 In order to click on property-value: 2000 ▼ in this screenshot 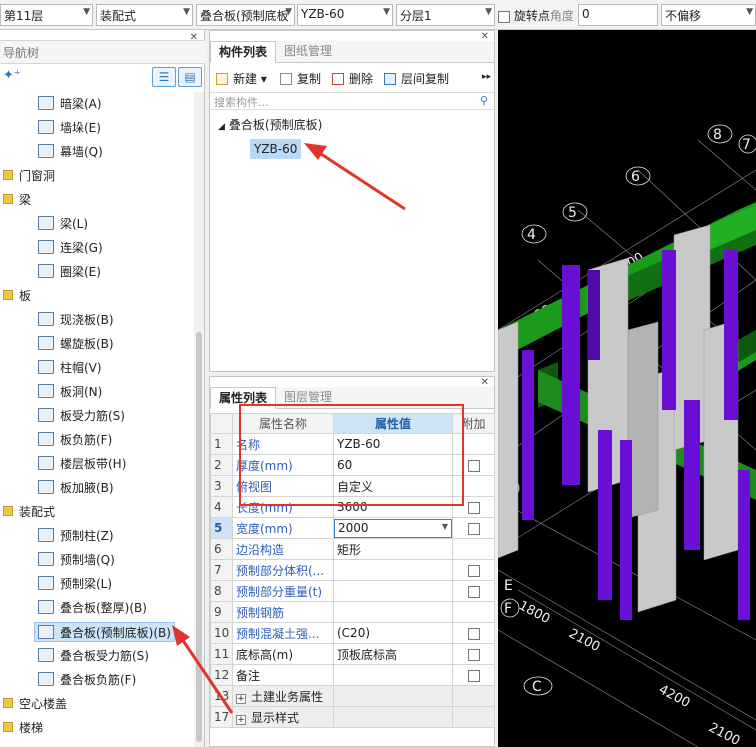, I will do `click(393, 528)`.